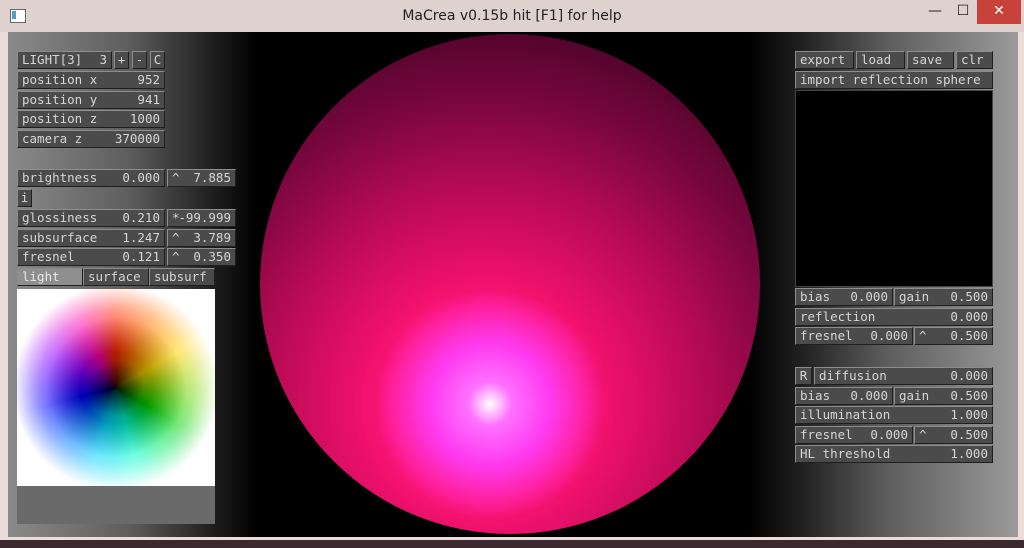  Describe the element at coordinates (139, 60) in the screenshot. I see `remove-light-button: -` at that location.